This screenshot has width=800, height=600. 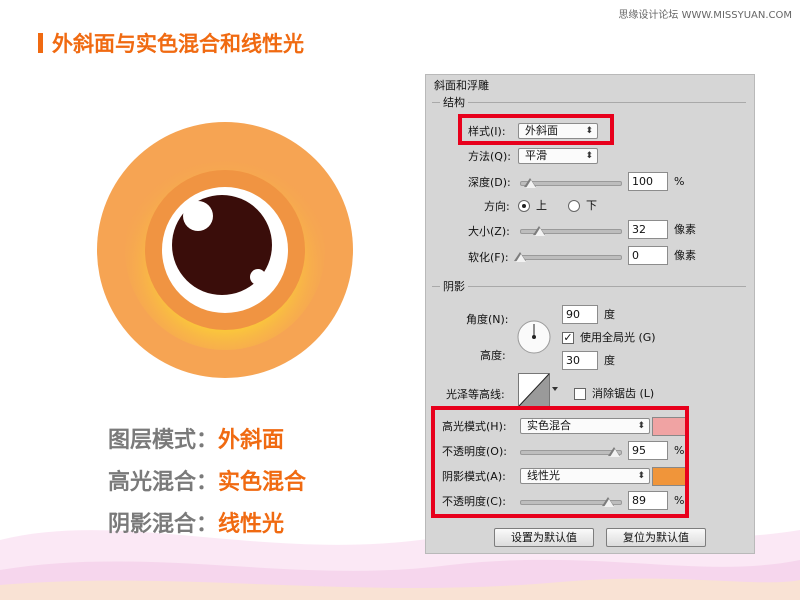 What do you see at coordinates (540, 232) in the screenshot?
I see `size-slider-thumb-fill` at bounding box center [540, 232].